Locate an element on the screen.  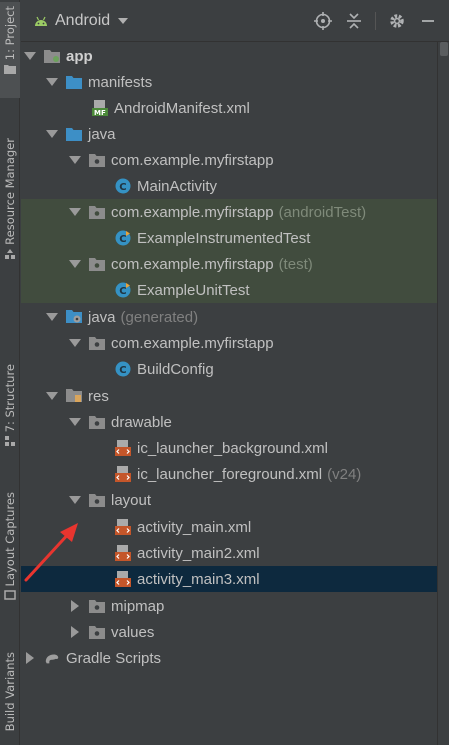
tab-build-variants-label: Build Variants is located at coordinates (10, 692).